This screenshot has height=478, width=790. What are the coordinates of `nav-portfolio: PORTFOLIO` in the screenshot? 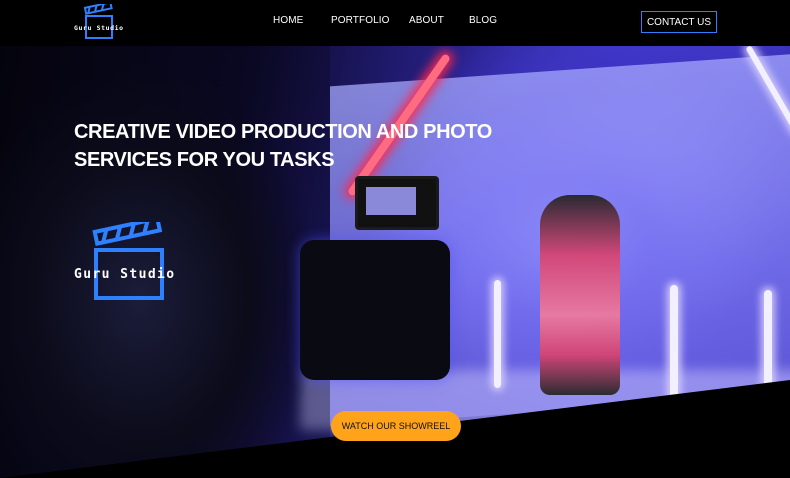 It's located at (360, 20).